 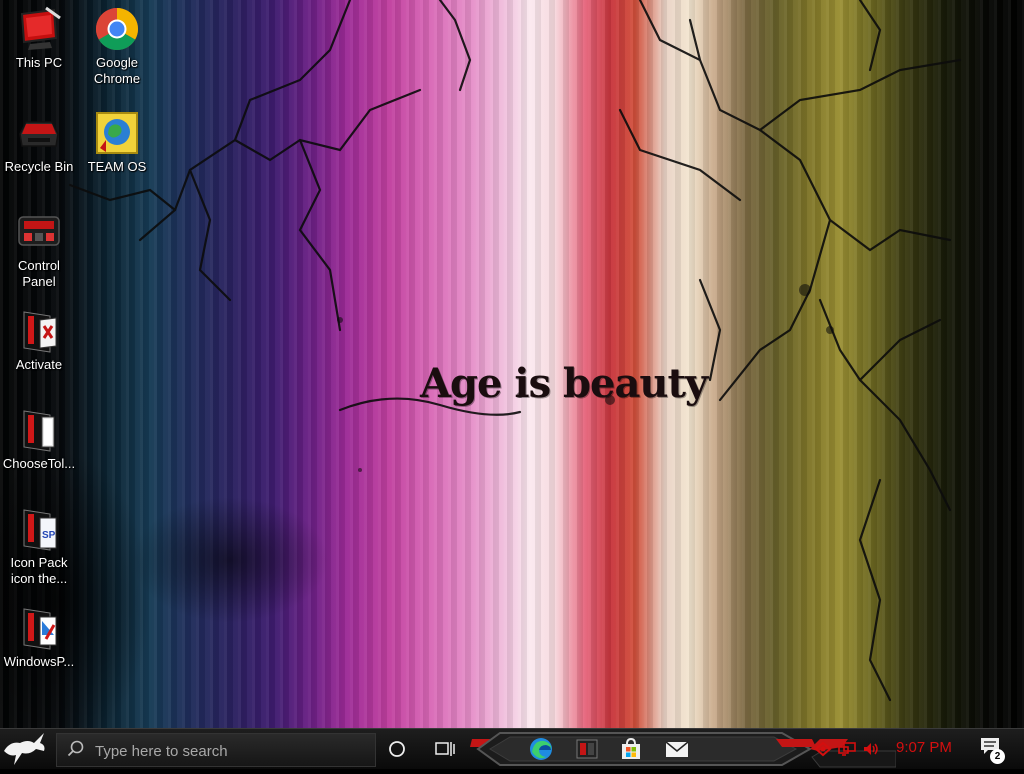 I want to click on activate-icon, so click(x=40, y=332).